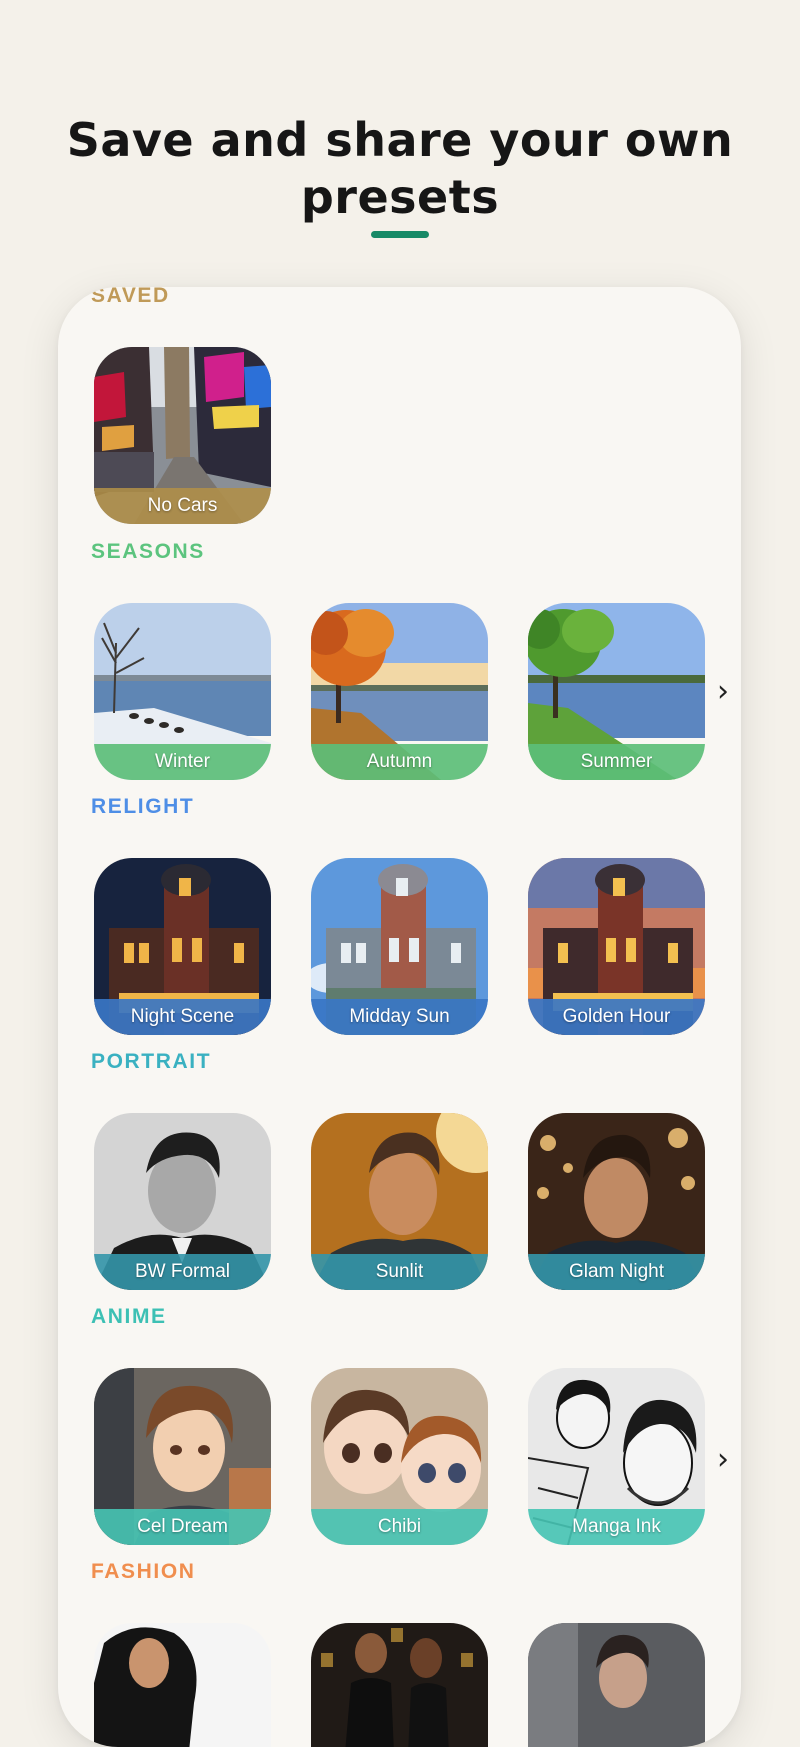 The image size is (800, 1747). Describe the element at coordinates (182, 506) in the screenshot. I see `preset-label: No Cars` at that location.